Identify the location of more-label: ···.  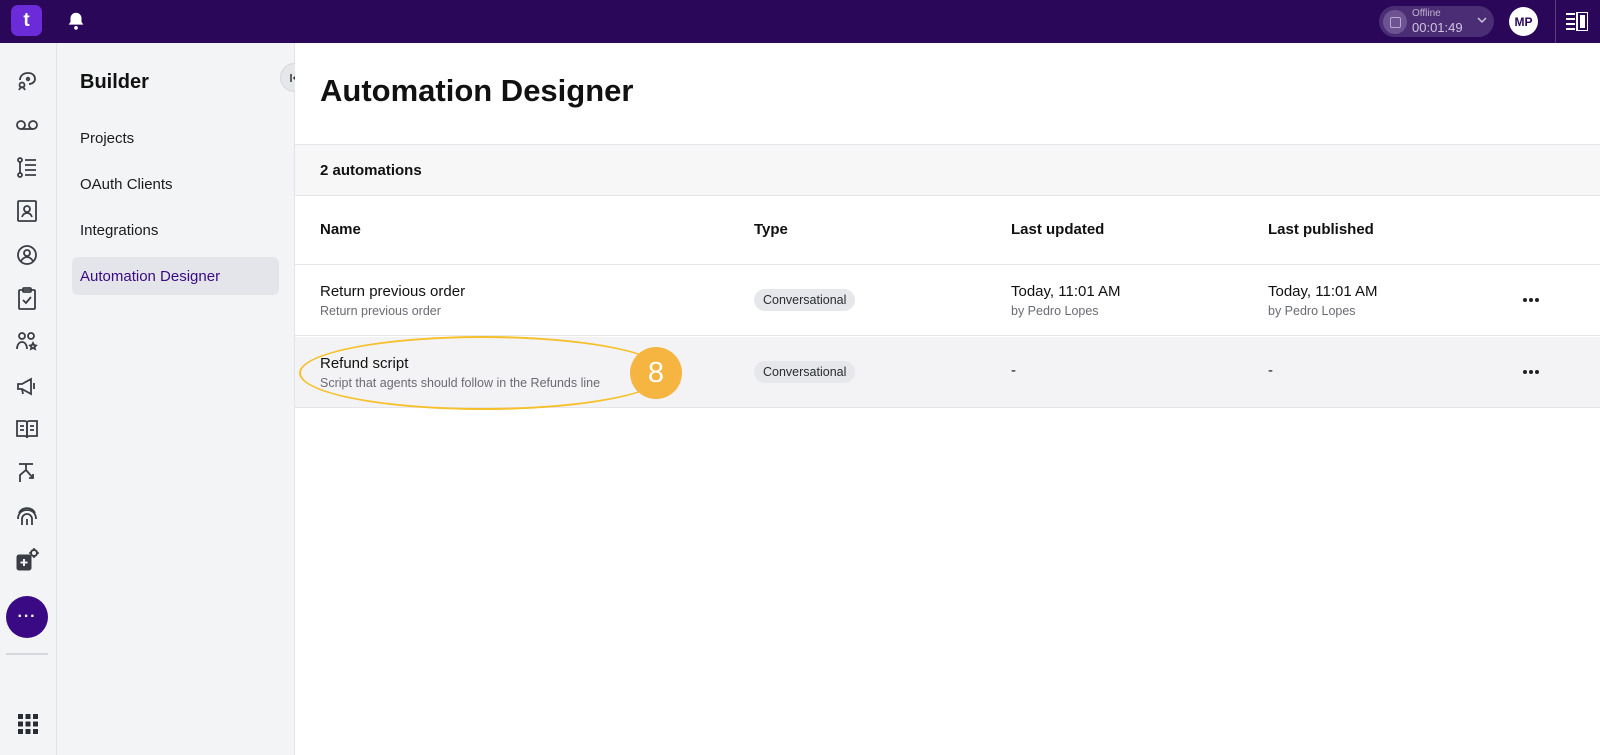
(27, 616).